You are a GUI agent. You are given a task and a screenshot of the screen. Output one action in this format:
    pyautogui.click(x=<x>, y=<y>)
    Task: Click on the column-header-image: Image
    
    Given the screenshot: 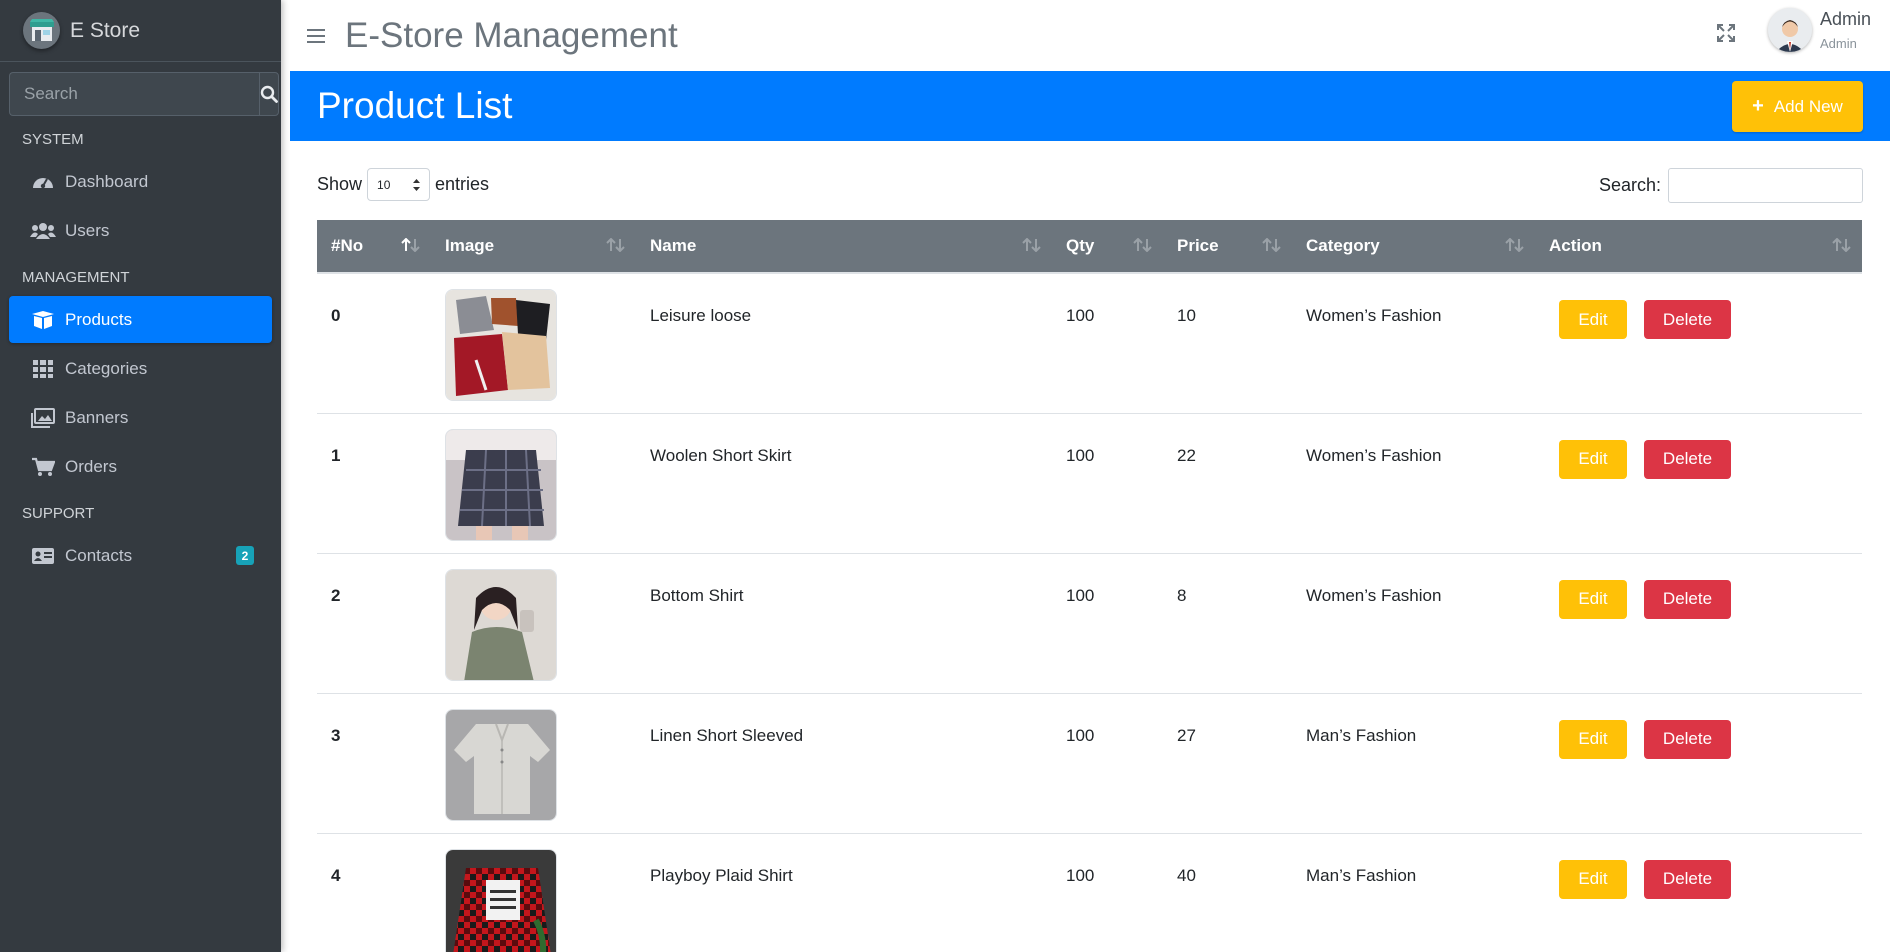 What is the action you would take?
    pyautogui.click(x=533, y=247)
    